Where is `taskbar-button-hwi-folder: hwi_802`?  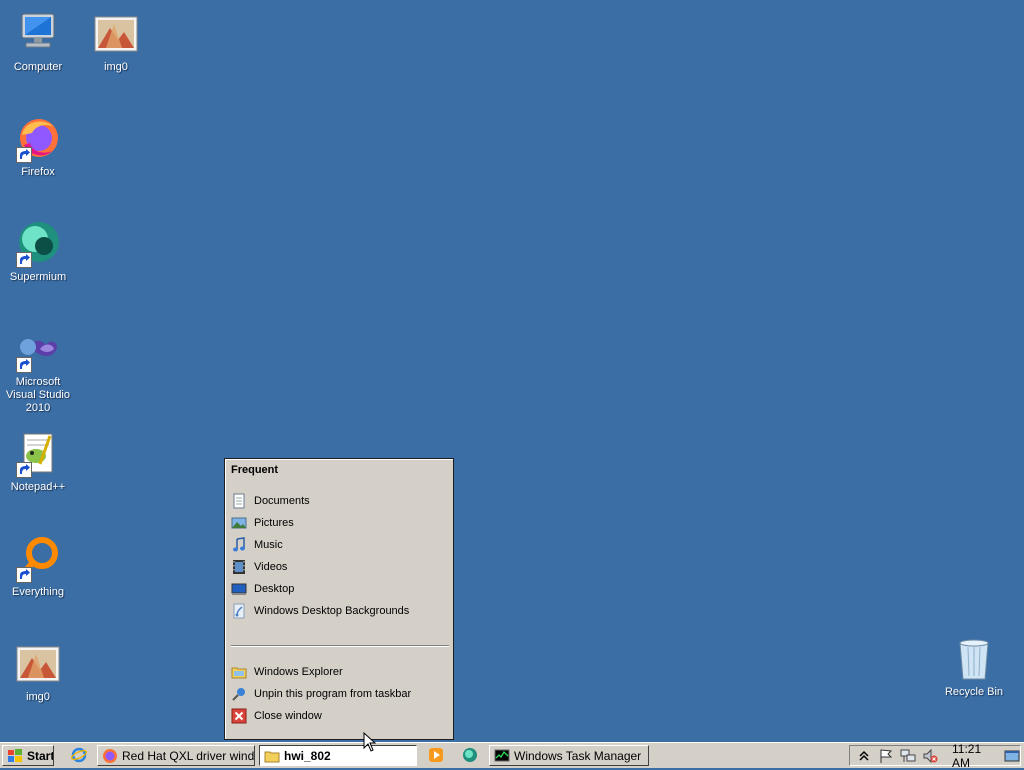 taskbar-button-hwi-folder: hwi_802 is located at coordinates (338, 755).